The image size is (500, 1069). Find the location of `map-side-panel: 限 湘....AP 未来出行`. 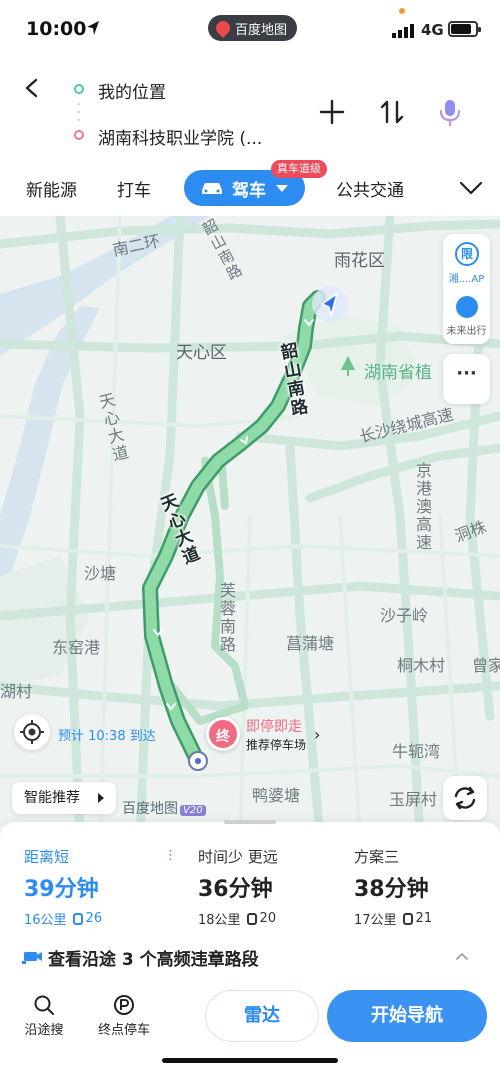

map-side-panel: 限 湘....AP 未来出行 is located at coordinates (466, 289).